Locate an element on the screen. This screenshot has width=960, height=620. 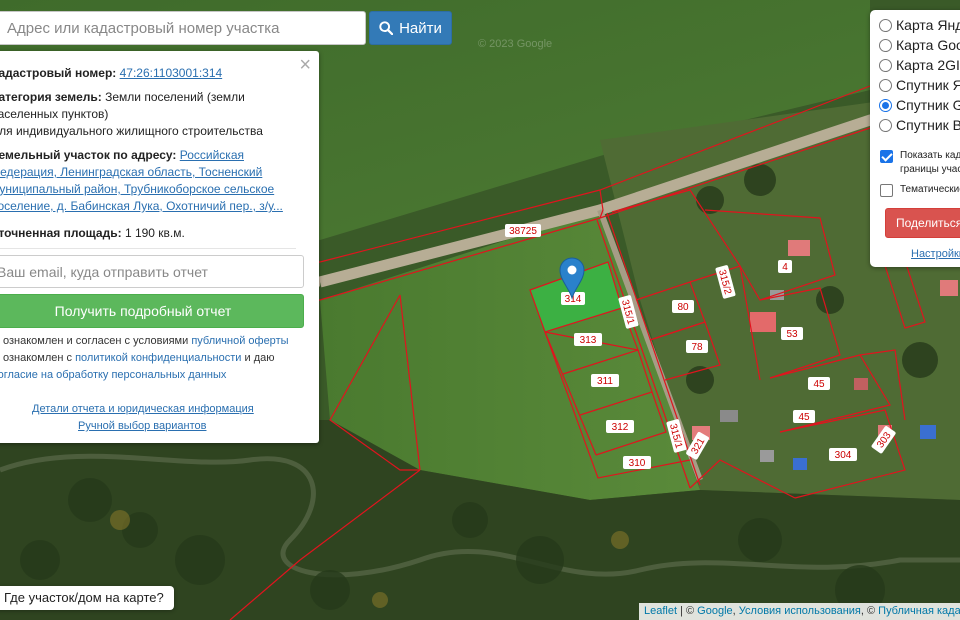
svg-text: 38725 is located at coordinates (523, 231).